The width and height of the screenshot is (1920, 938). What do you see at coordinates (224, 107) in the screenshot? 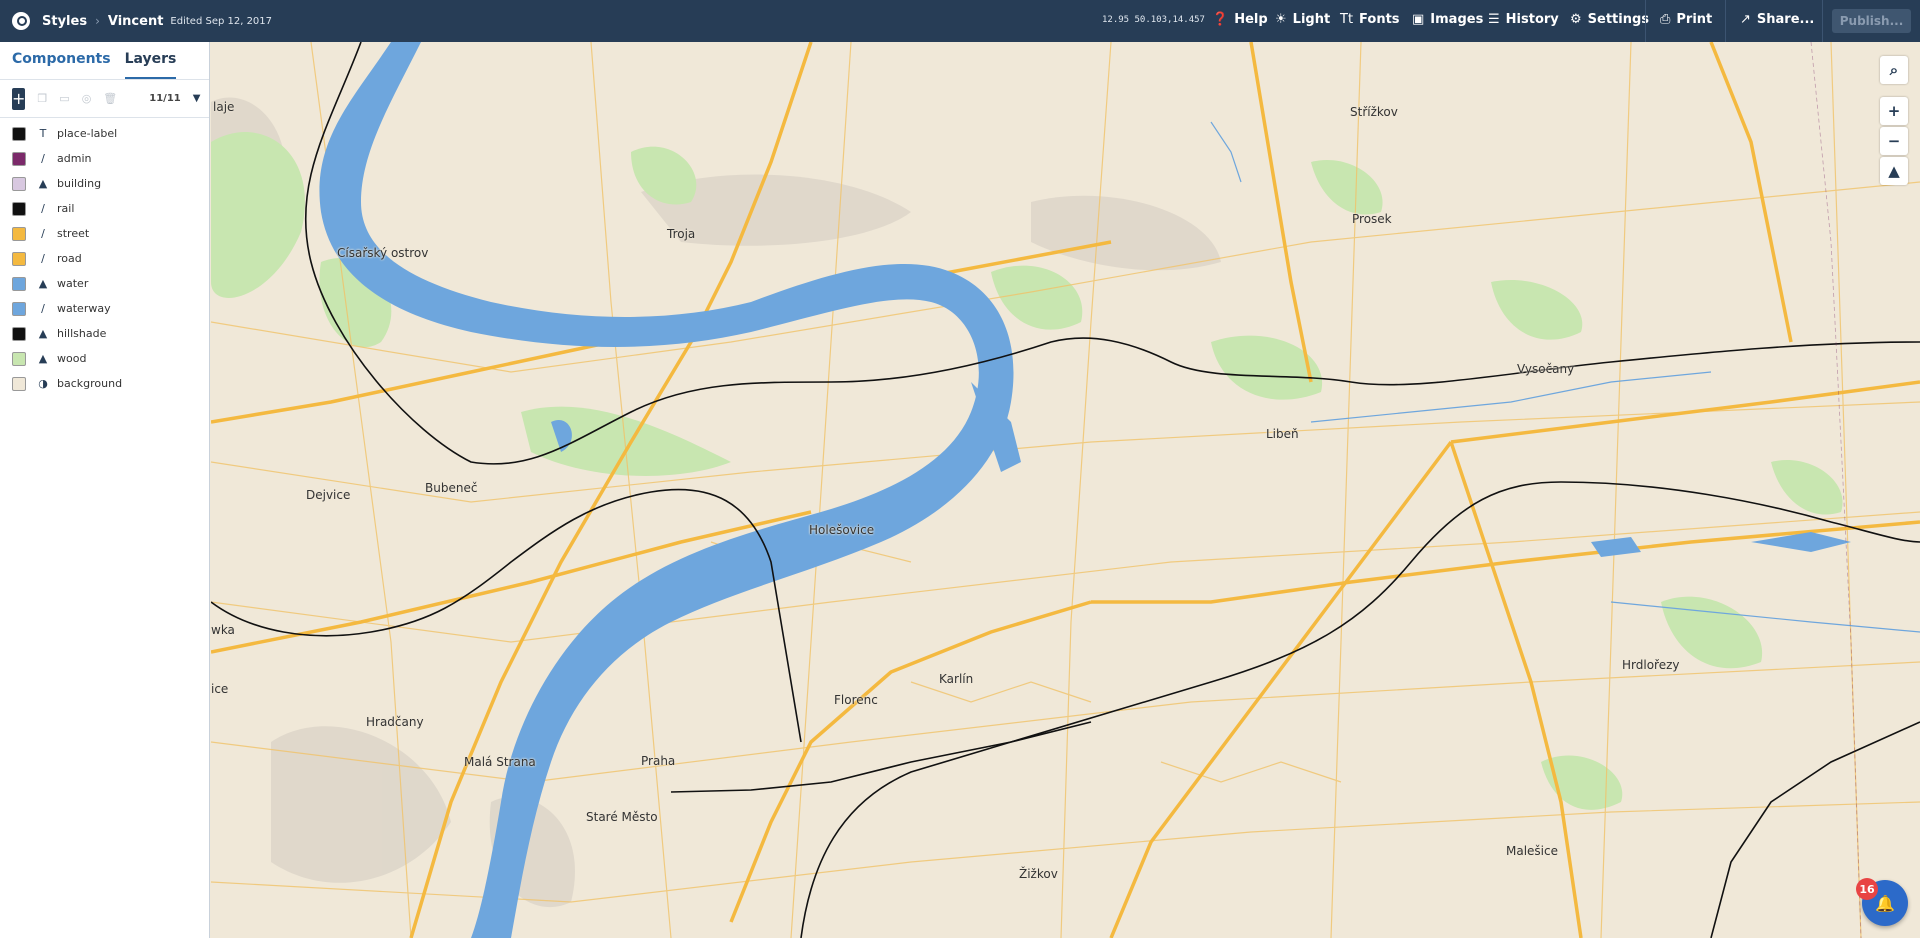
I see `place-label: laje` at bounding box center [224, 107].